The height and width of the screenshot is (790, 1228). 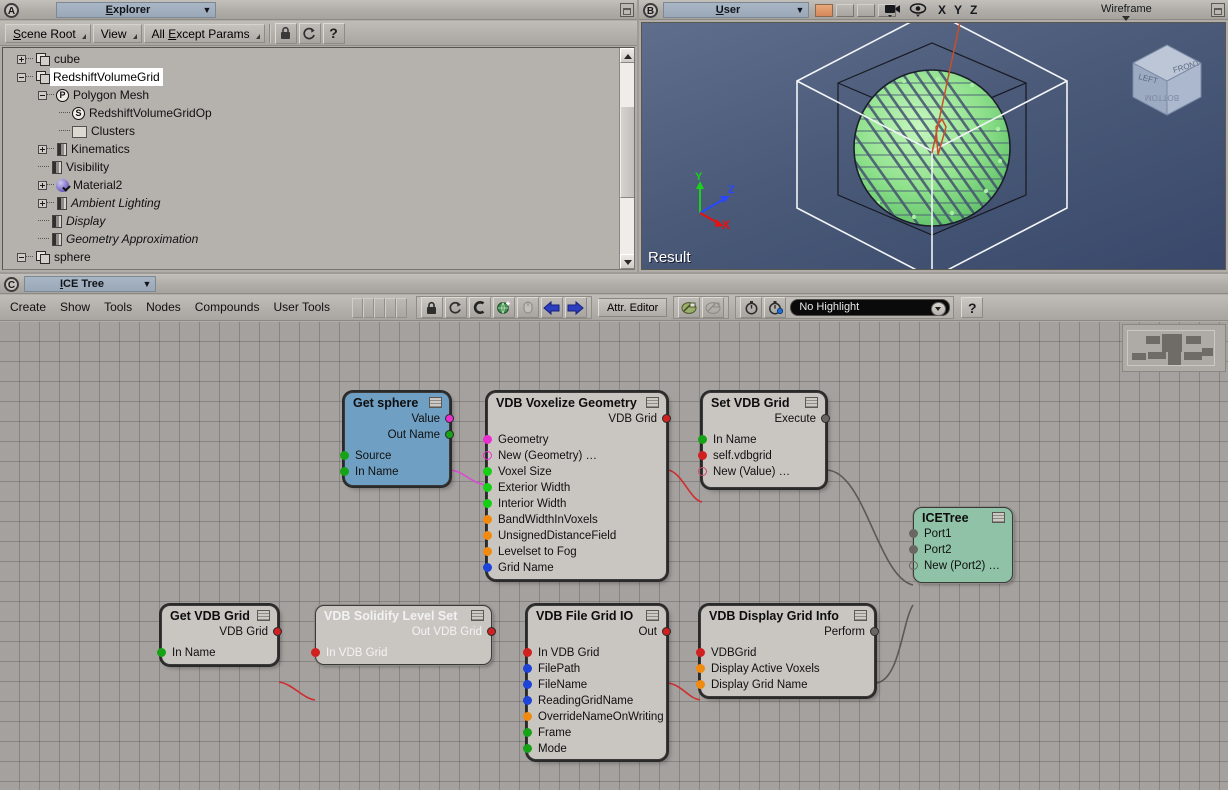 I want to click on tree-row: P Polygon Mesh, so click(x=310, y=95).